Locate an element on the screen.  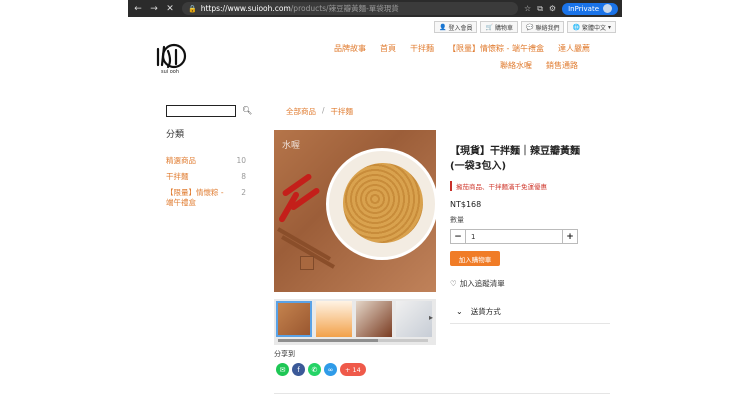
category-item: 精選商品 10 is located at coordinates (206, 161).